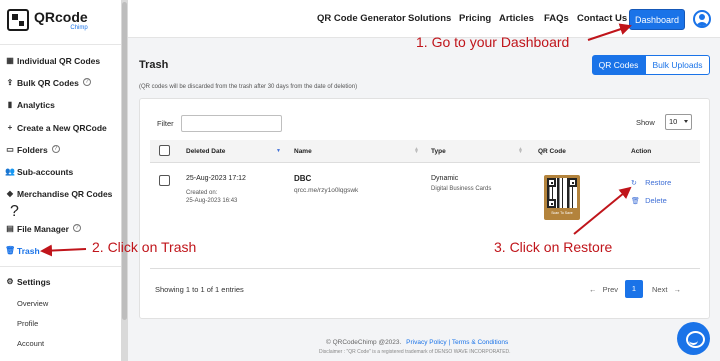 This screenshot has height=361, width=720. I want to click on scrollbar-thumb, so click(124, 161).